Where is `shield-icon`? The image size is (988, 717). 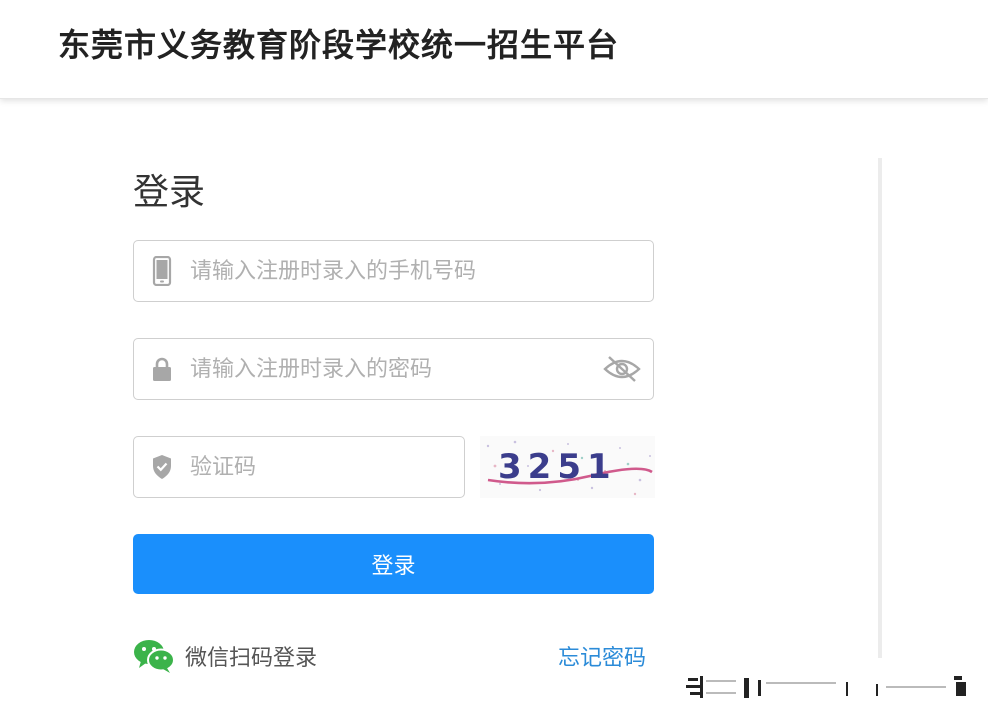 shield-icon is located at coordinates (162, 467).